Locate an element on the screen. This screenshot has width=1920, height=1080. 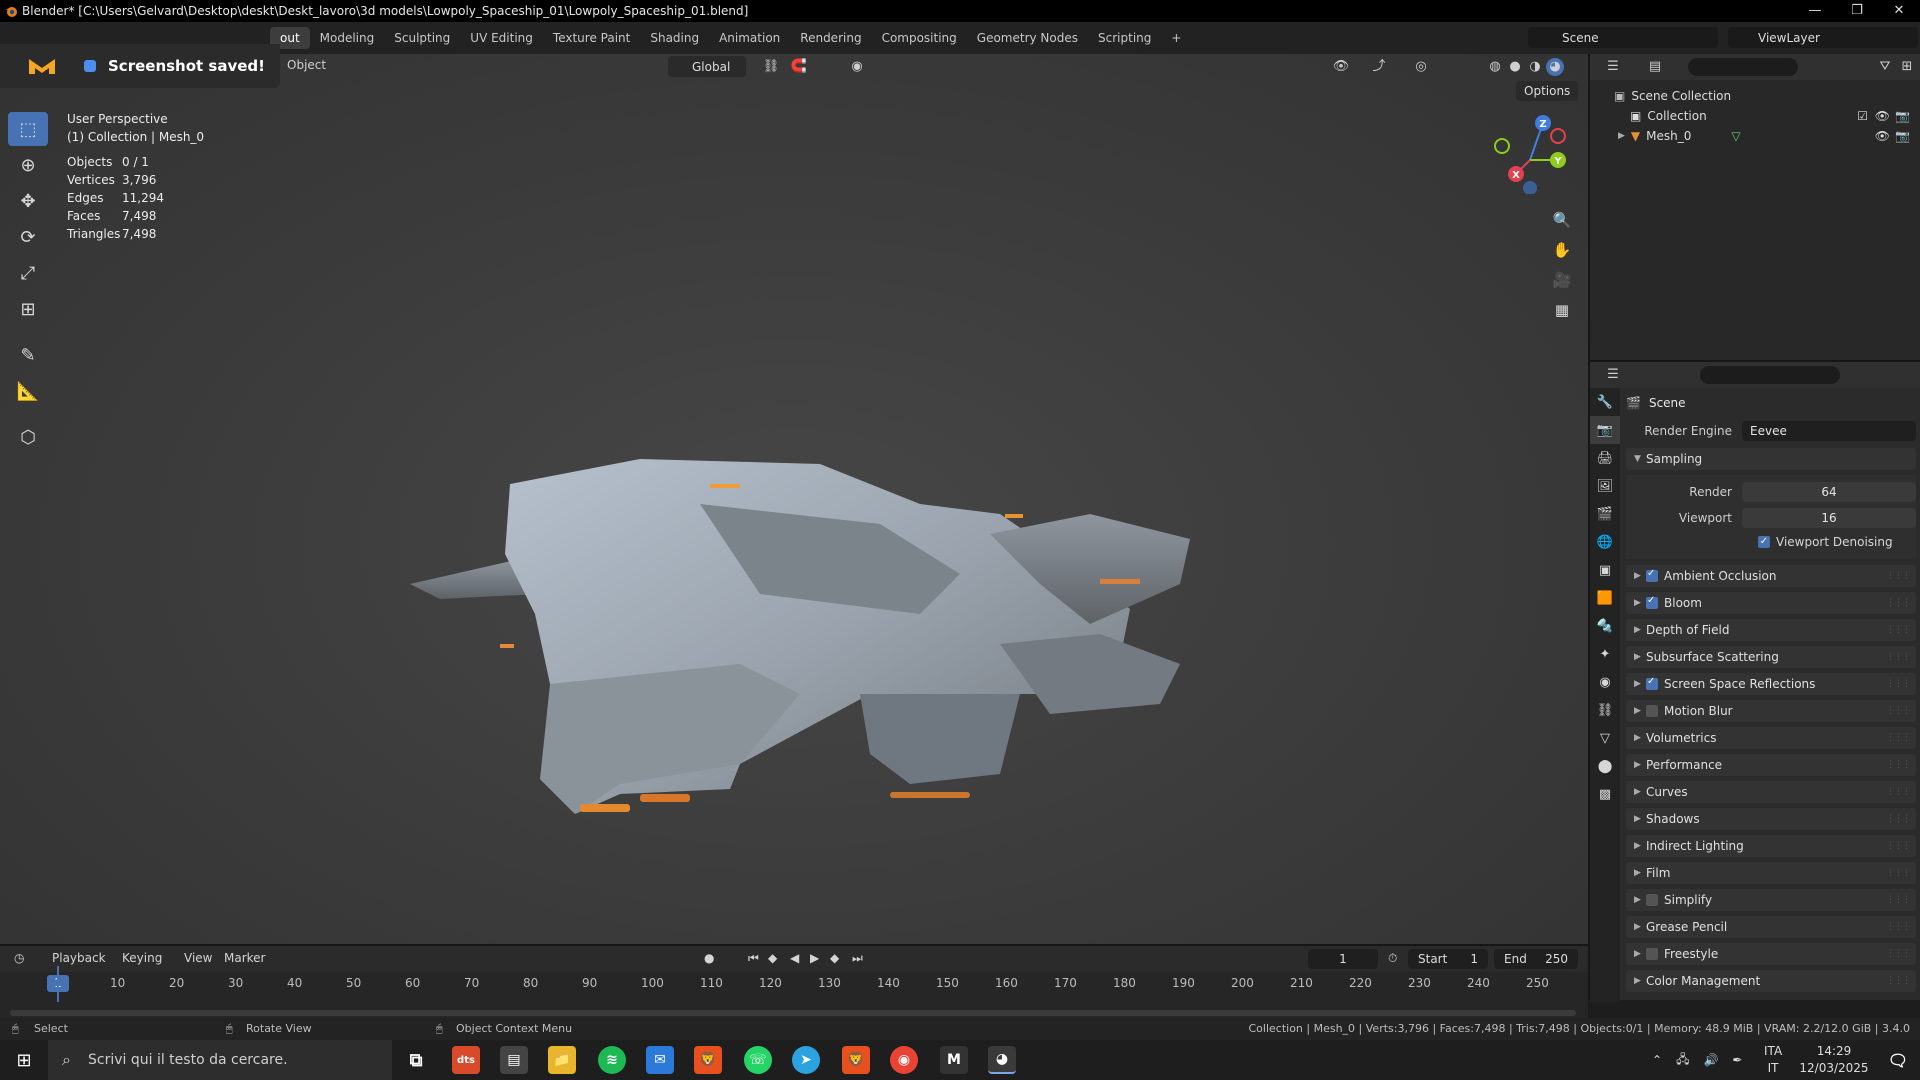
data-tab-icon: ▽ is located at coordinates (1605, 738).